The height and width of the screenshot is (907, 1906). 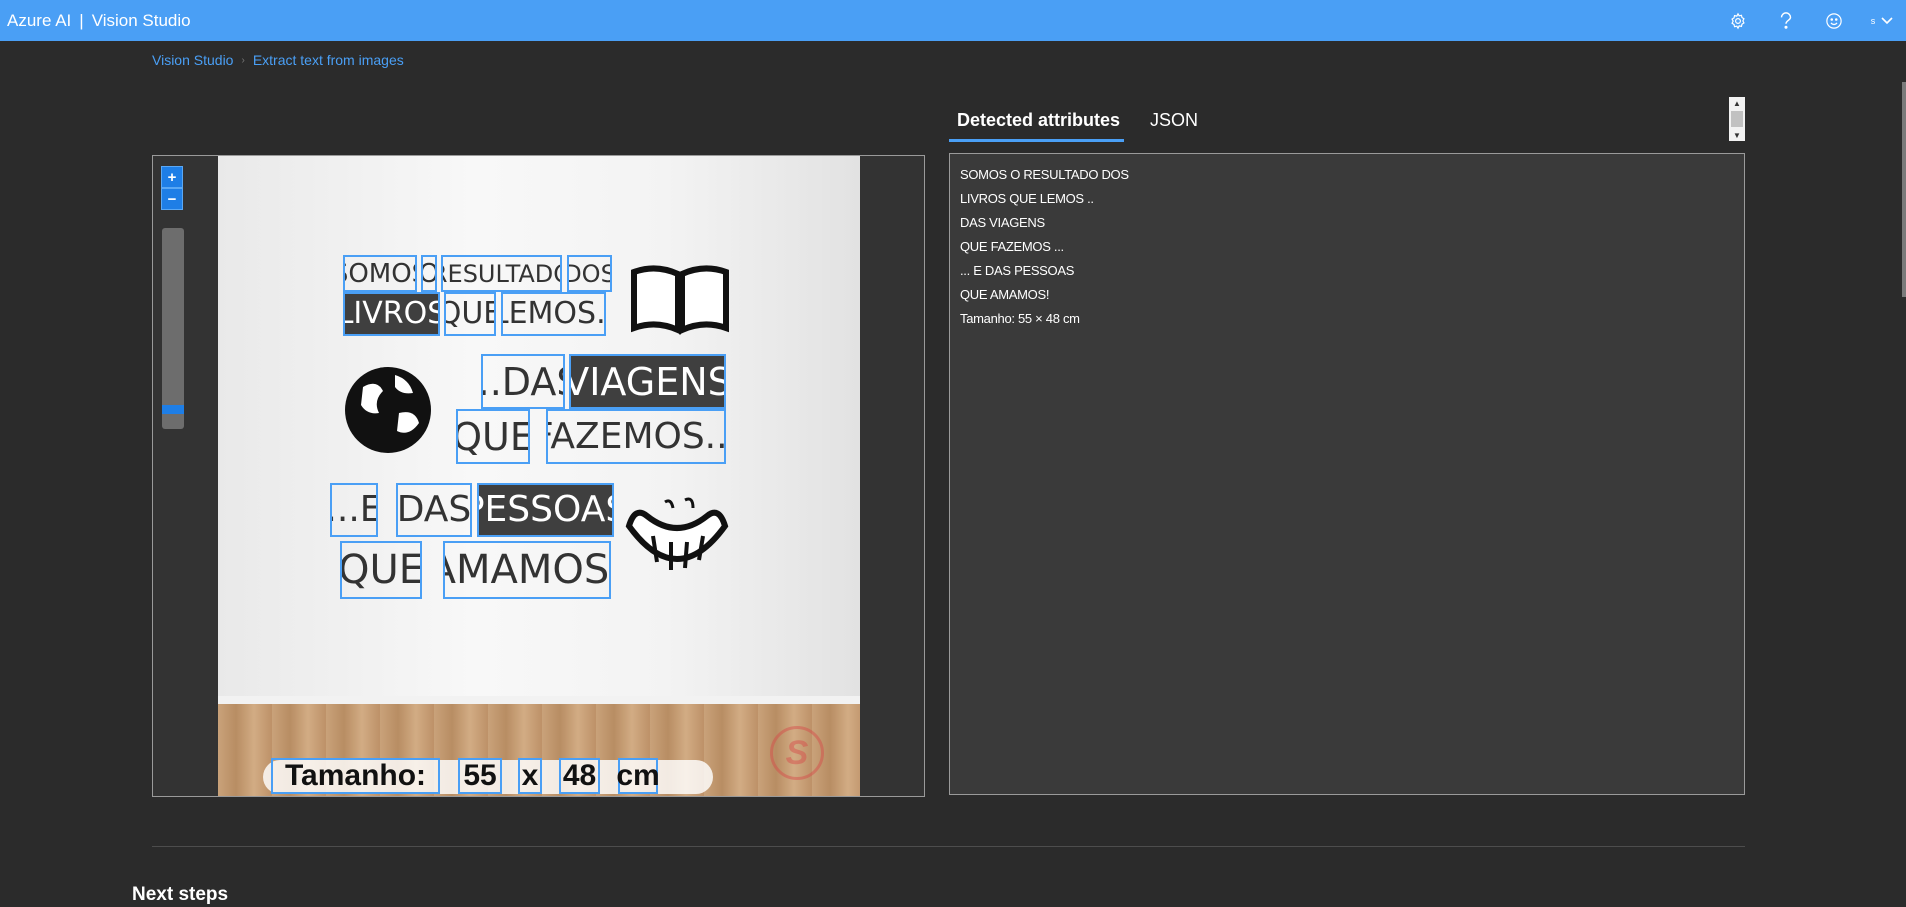 What do you see at coordinates (530, 776) in the screenshot?
I see `ocr-word-box: x` at bounding box center [530, 776].